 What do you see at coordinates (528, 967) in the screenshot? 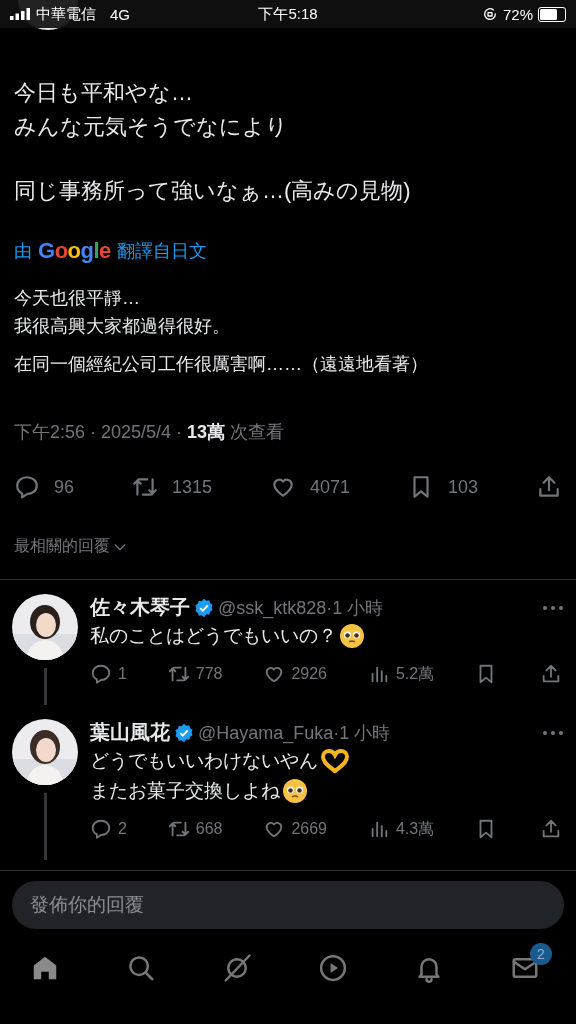
I see `messages-tab: 2` at bounding box center [528, 967].